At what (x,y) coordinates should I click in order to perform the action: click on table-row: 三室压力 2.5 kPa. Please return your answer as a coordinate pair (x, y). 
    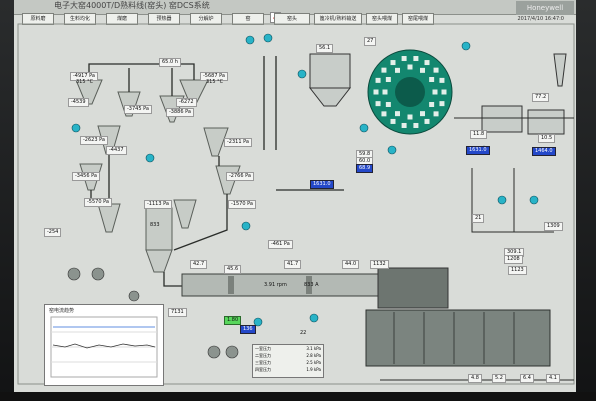
    Looking at the image, I should click on (288, 362).